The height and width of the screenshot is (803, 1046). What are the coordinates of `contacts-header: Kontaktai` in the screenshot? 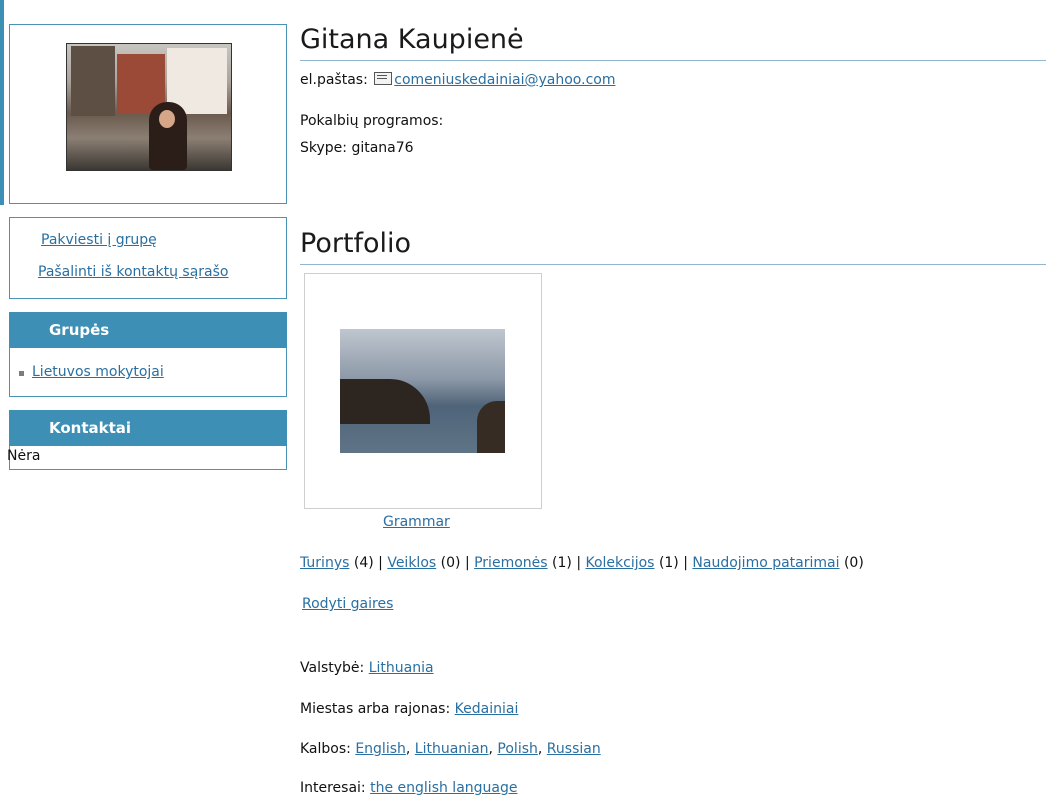 It's located at (148, 428).